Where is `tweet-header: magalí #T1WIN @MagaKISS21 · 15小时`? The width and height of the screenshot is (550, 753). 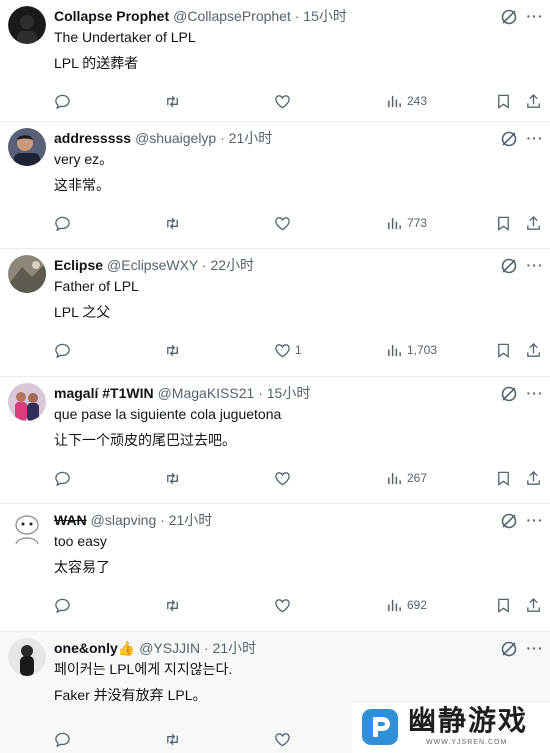
tweet-header: magalí #T1WIN @MagaKISS21 · 15小时 is located at coordinates (272, 393).